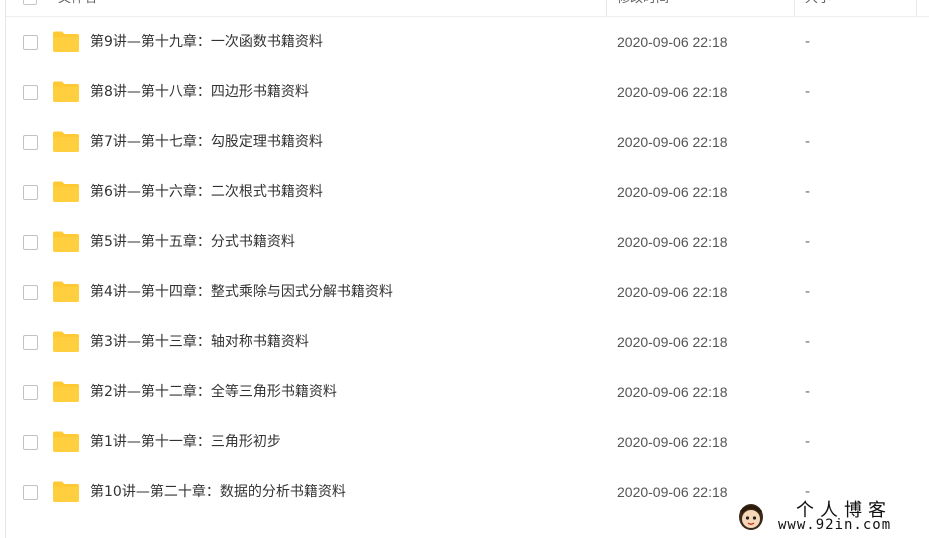 The width and height of the screenshot is (929, 538). I want to click on file-row: 第1讲—第十一章：三角形初步 2020-09-06 22:18 -, so click(467, 442).